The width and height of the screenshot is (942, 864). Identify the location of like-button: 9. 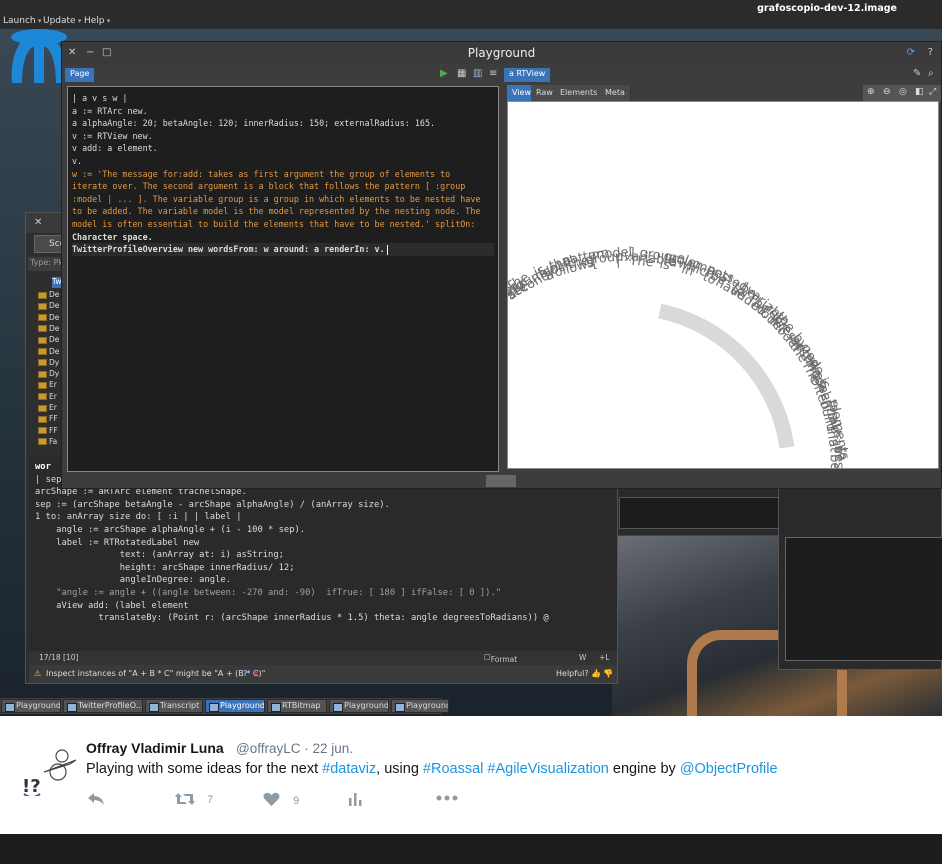
(281, 801).